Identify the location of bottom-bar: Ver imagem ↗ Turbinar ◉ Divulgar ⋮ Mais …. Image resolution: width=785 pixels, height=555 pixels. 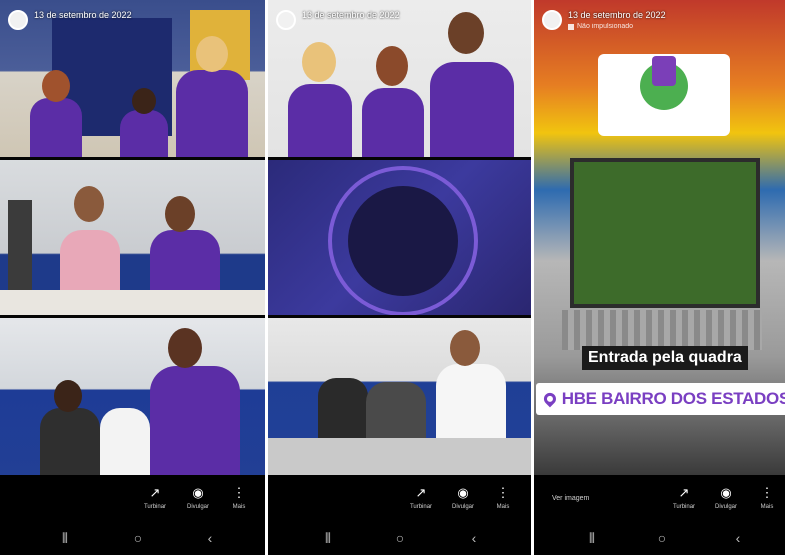
(659, 515).